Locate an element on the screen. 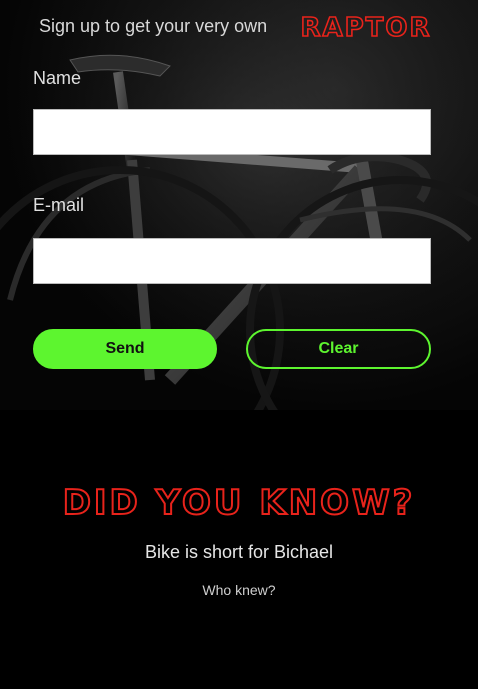 Image resolution: width=478 pixels, height=689 pixels. fact-text: Bike is short for Bichael is located at coordinates (239, 552).